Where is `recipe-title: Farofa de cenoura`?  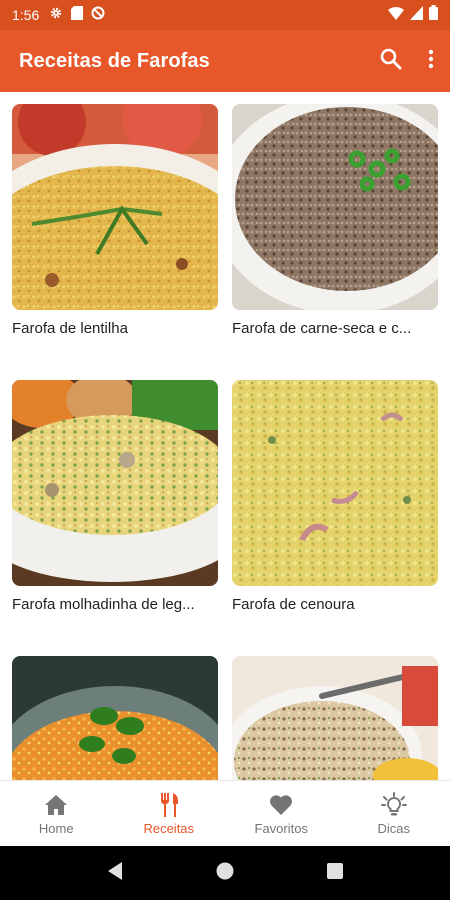
recipe-title: Farofa de cenoura is located at coordinates (293, 604).